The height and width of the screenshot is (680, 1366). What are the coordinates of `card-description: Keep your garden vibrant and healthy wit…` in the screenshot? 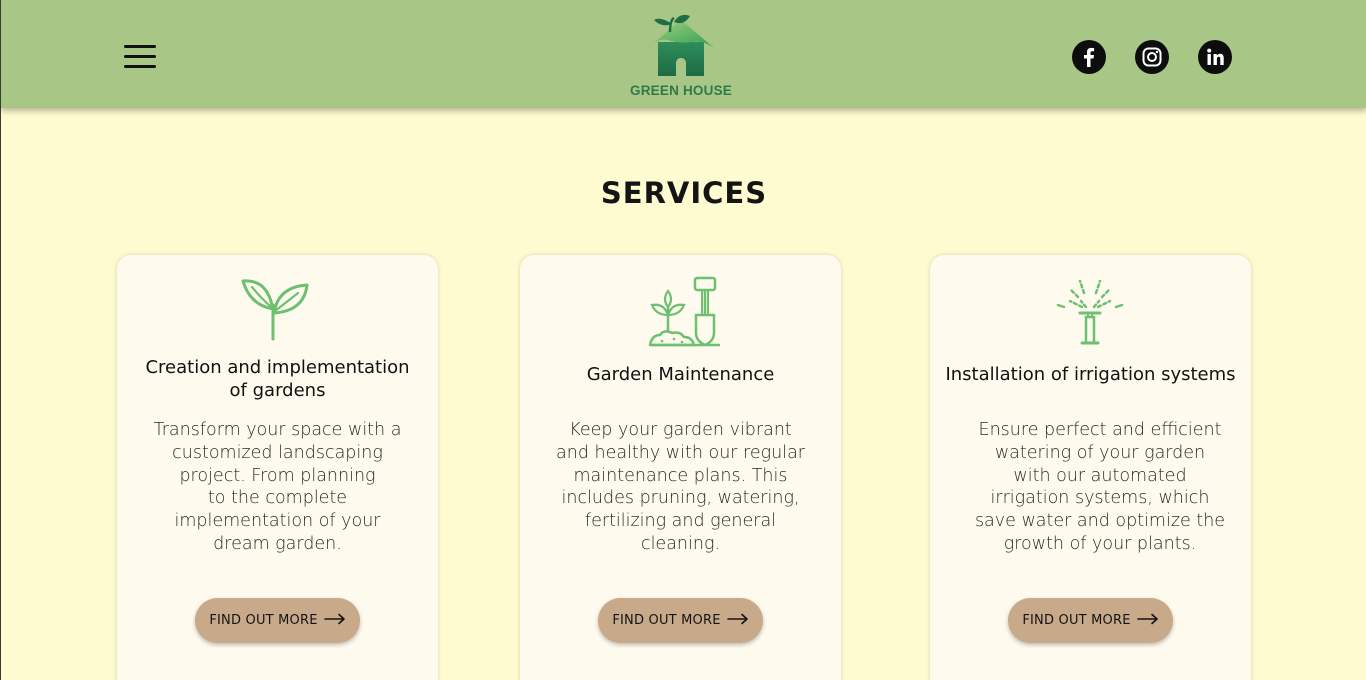 It's located at (680, 487).